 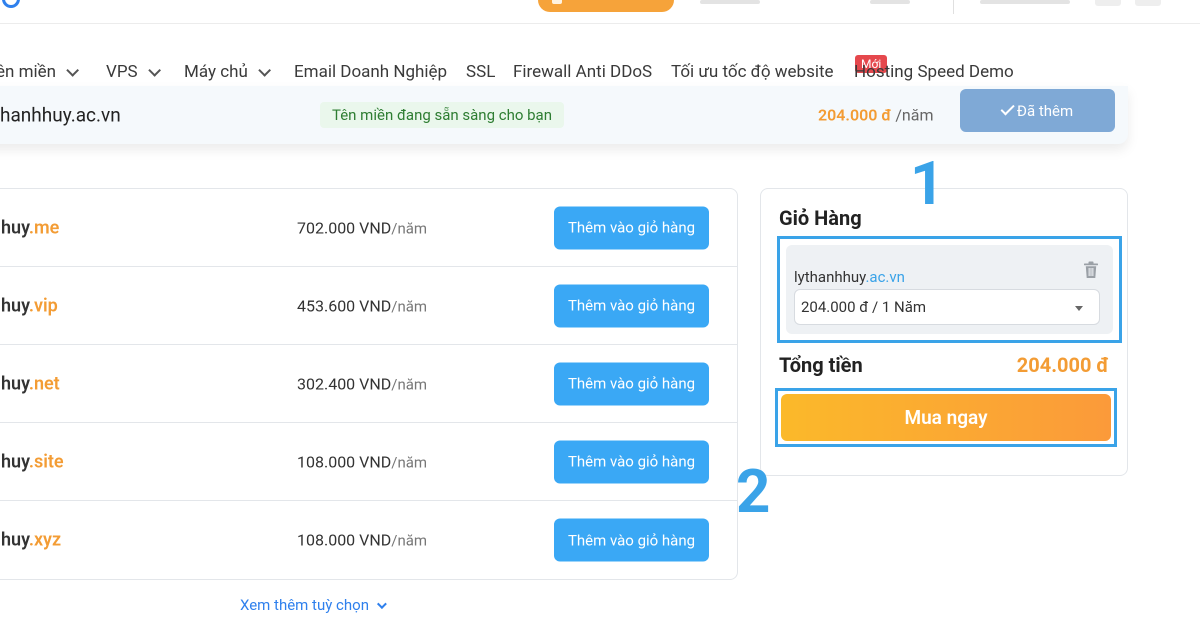 I want to click on suggested-domain: huy.vip, so click(x=29, y=305).